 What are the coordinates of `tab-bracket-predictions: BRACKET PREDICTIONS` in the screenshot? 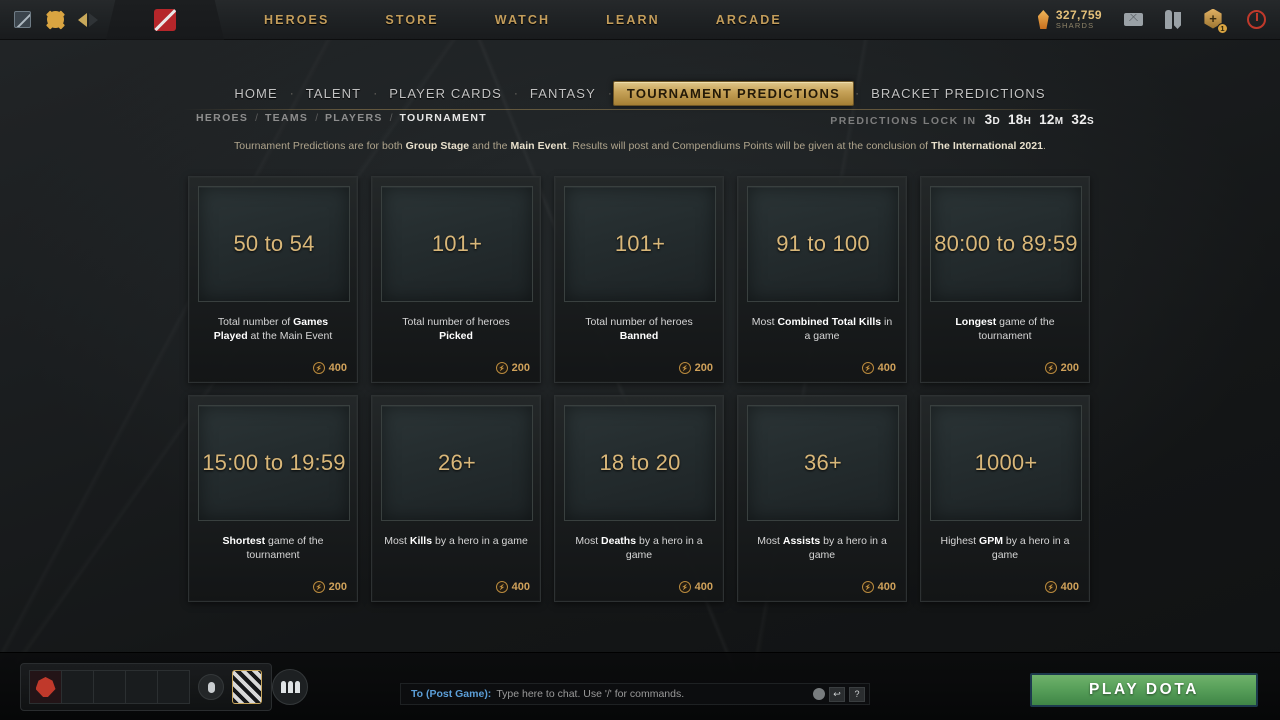 It's located at (958, 93).